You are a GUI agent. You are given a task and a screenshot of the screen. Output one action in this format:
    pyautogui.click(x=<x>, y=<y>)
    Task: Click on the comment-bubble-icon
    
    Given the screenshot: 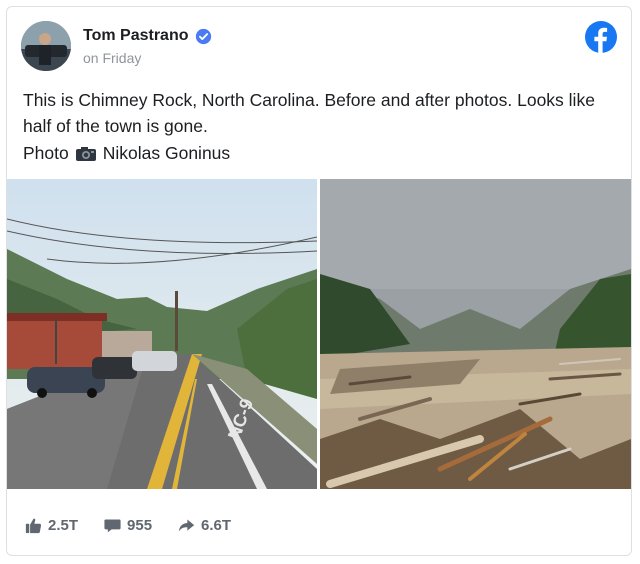 What is the action you would take?
    pyautogui.click(x=112, y=526)
    